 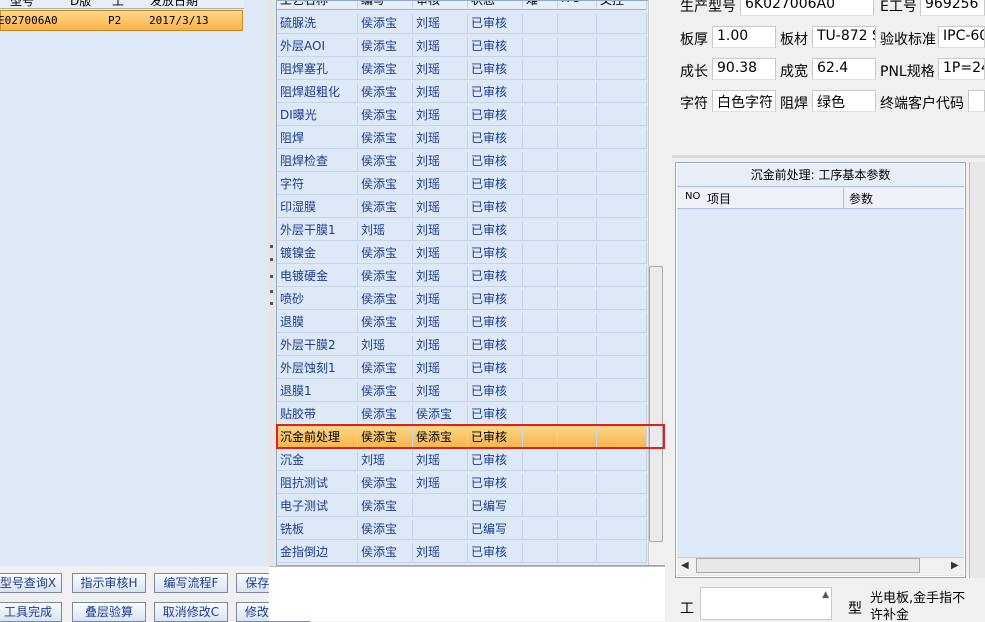 What do you see at coordinates (385, 230) in the screenshot?
I see `process-cell-writer: 刘瑶` at bounding box center [385, 230].